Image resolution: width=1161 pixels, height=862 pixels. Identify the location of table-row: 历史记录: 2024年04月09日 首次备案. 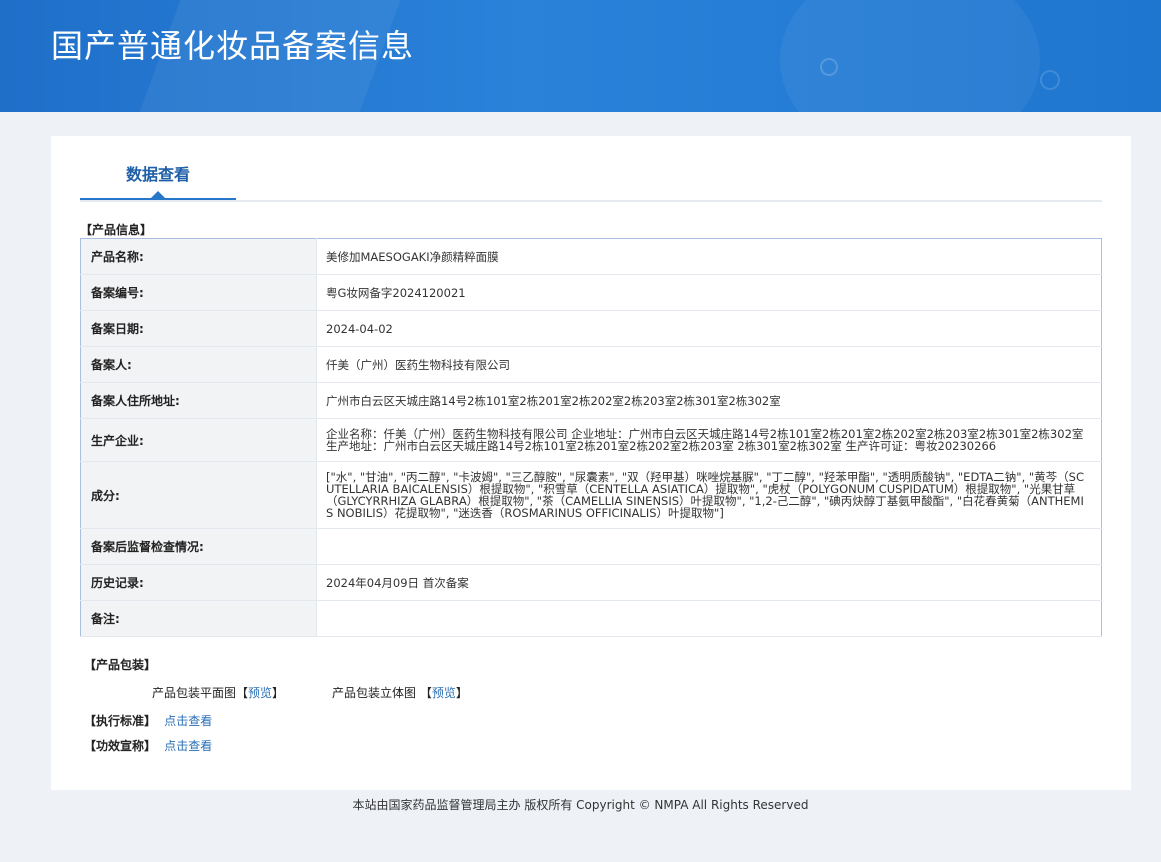
(591, 582).